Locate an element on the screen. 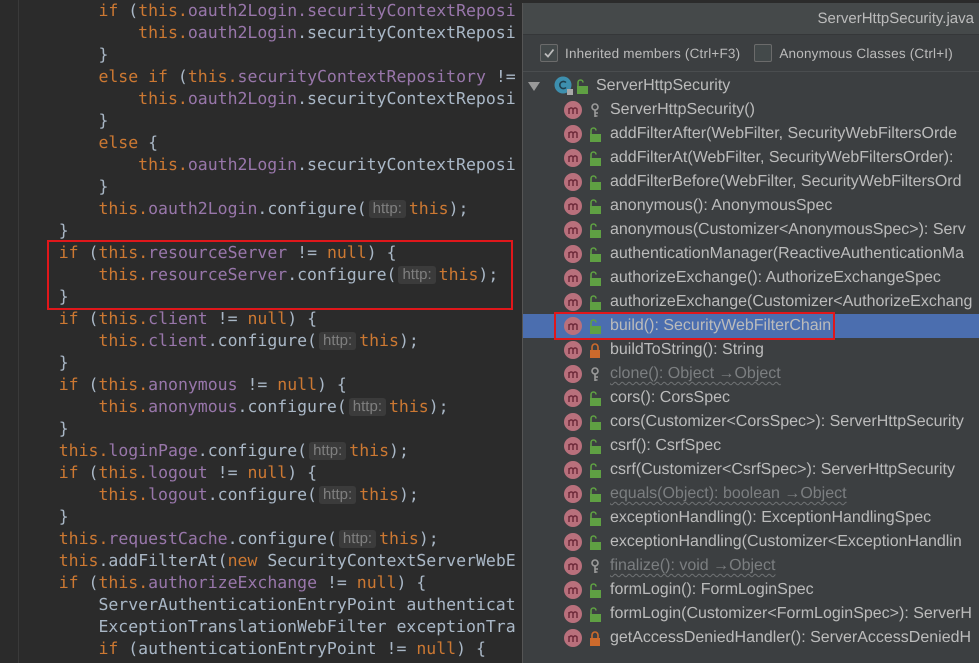 This screenshot has height=663, width=979. code-text: if (this.resourceServer != null) { is located at coordinates (227, 252).